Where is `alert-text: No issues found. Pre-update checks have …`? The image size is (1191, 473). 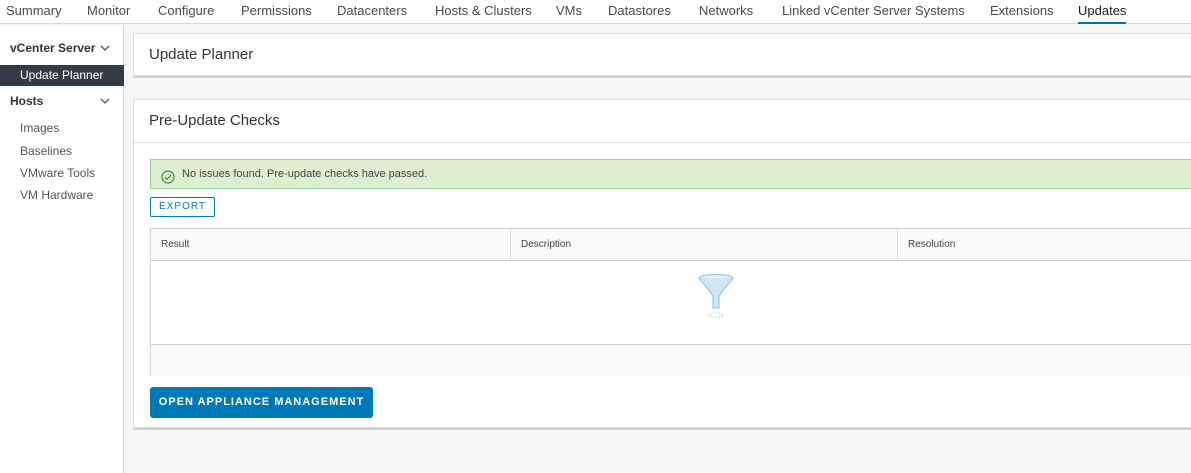 alert-text: No issues found. Pre-update checks have … is located at coordinates (305, 174).